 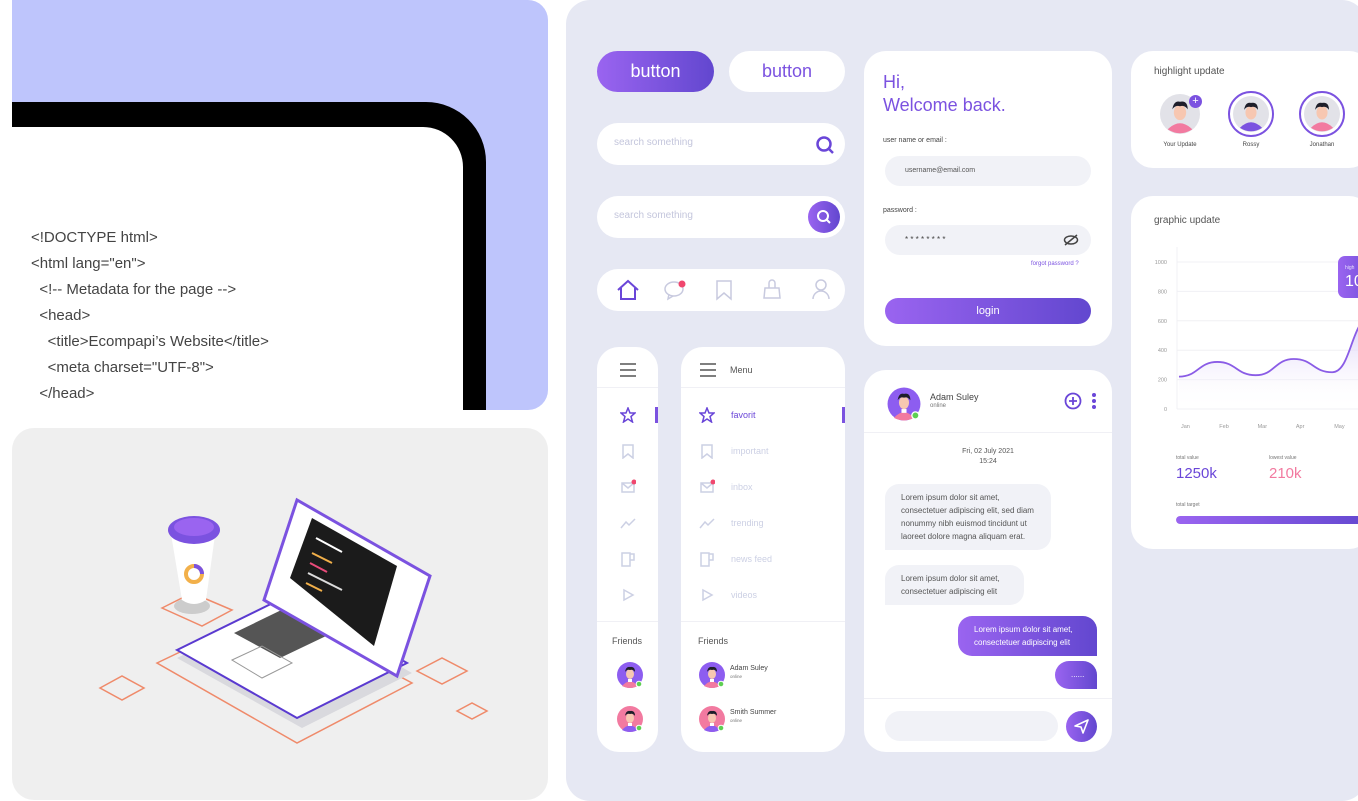 I want to click on secondary-button: button, so click(x=787, y=71).